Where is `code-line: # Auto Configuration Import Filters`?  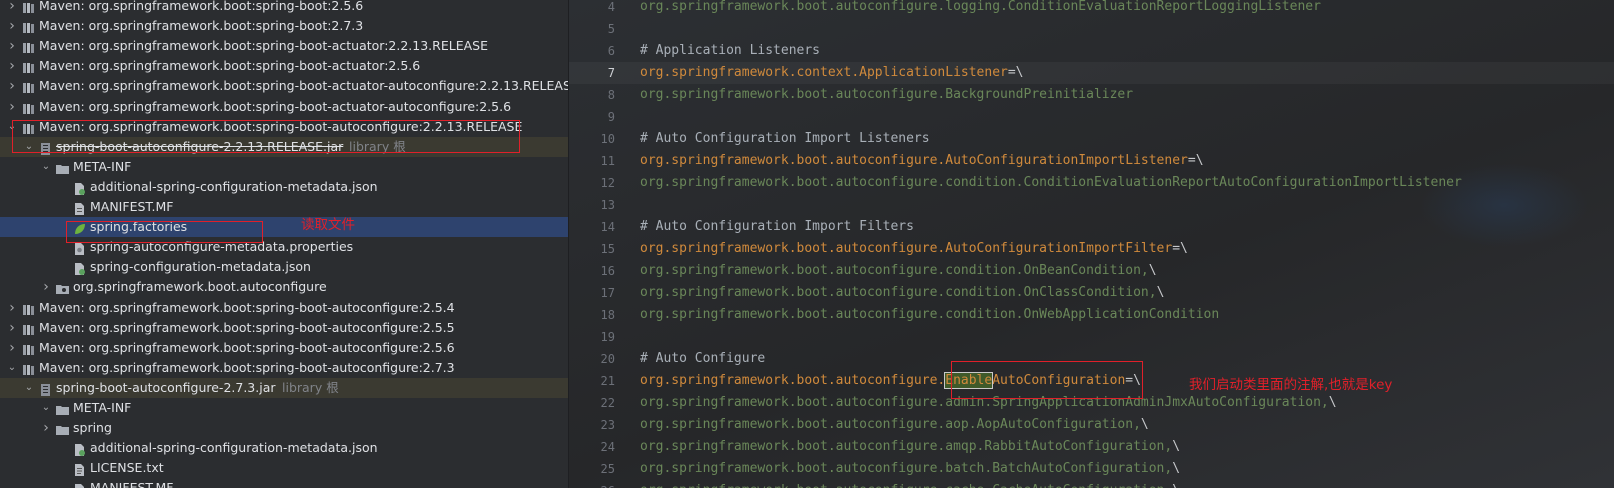
code-line: # Auto Configuration Import Filters is located at coordinates (777, 227).